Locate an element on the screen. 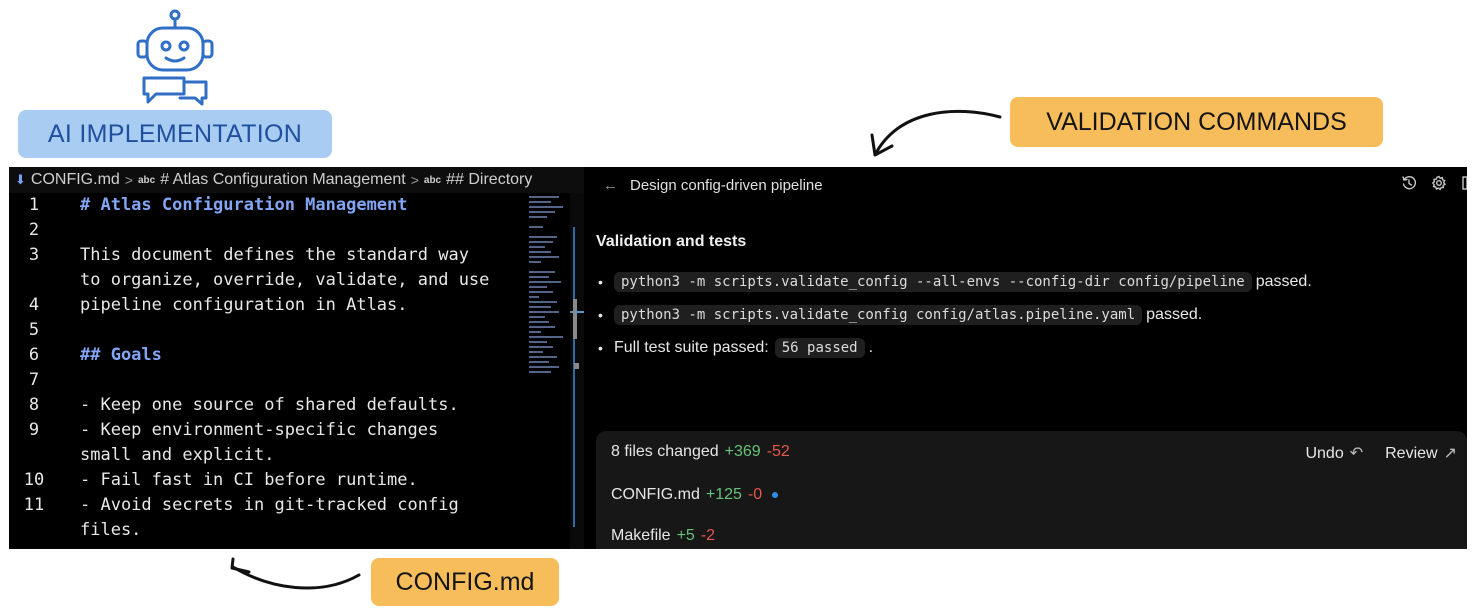  line-number: 4 is located at coordinates (34, 305).